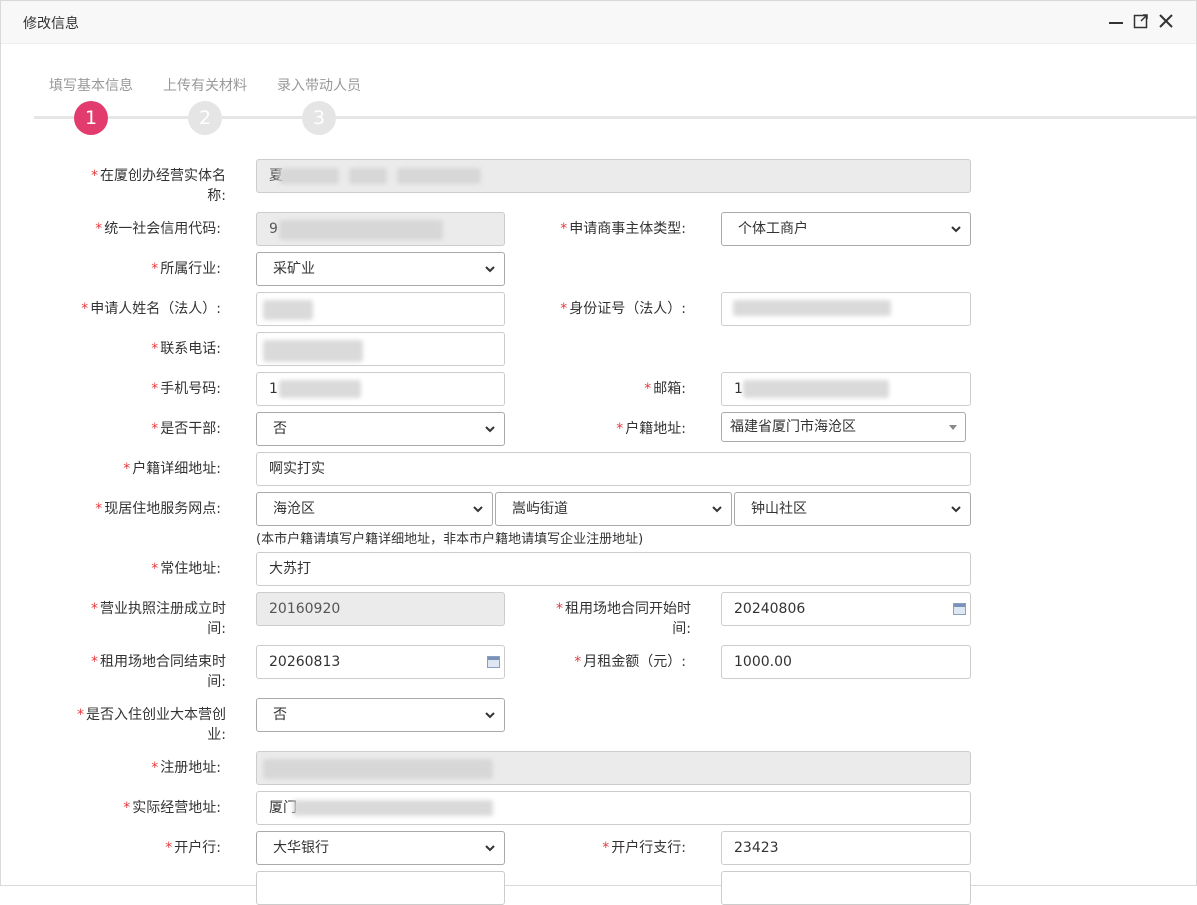 The image size is (1197, 905). What do you see at coordinates (380, 848) in the screenshot?
I see `bank-select: 大华银行` at bounding box center [380, 848].